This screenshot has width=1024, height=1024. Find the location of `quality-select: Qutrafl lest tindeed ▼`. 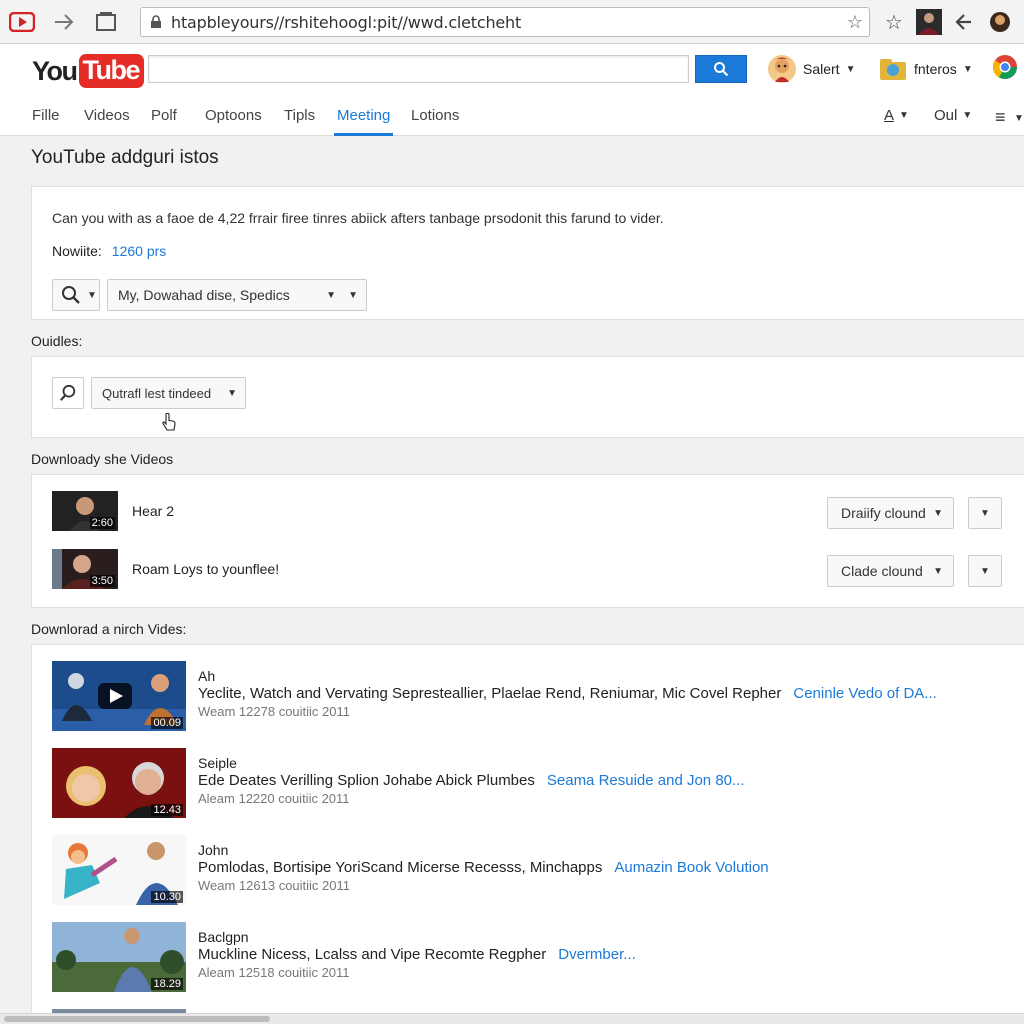

quality-select: Qutrafl lest tindeed ▼ is located at coordinates (168, 393).